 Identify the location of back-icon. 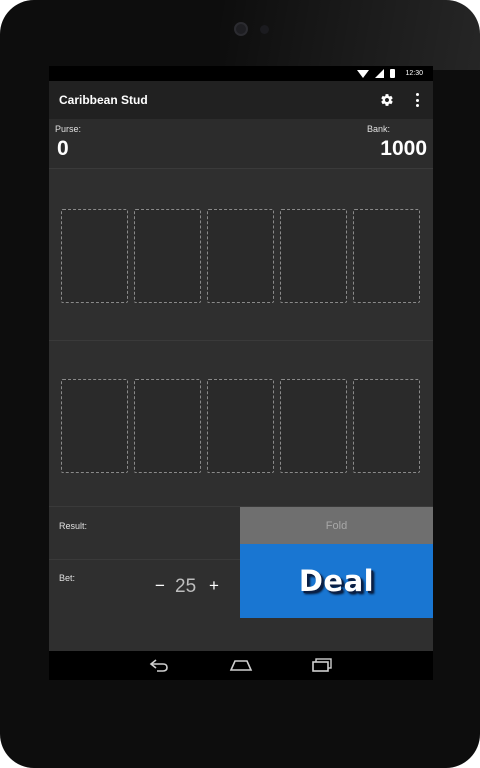
(159, 665).